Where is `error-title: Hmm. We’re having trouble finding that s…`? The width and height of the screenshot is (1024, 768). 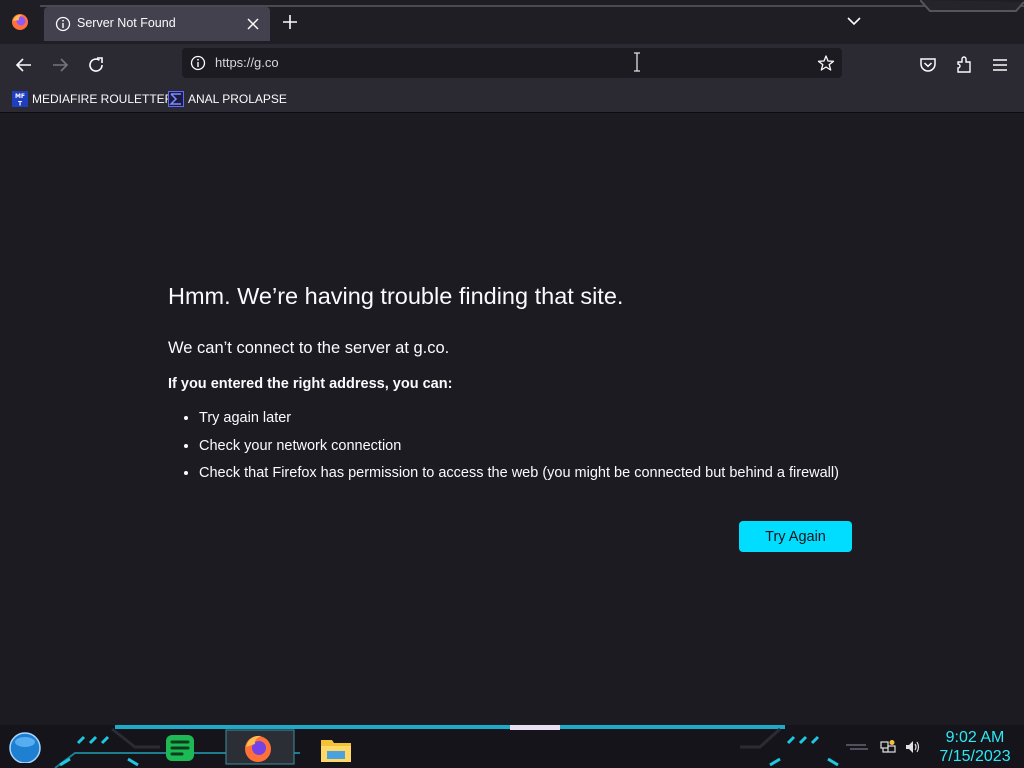 error-title: Hmm. We’re having trouble finding that s… is located at coordinates (396, 296).